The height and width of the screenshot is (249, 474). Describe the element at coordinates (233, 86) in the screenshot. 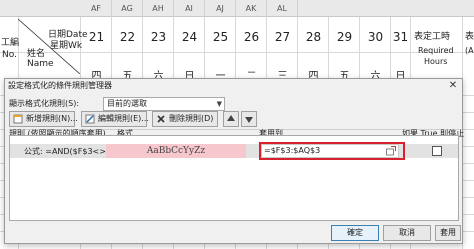

I see `dialog-title: 設定格式化的條件規則管理器` at that location.